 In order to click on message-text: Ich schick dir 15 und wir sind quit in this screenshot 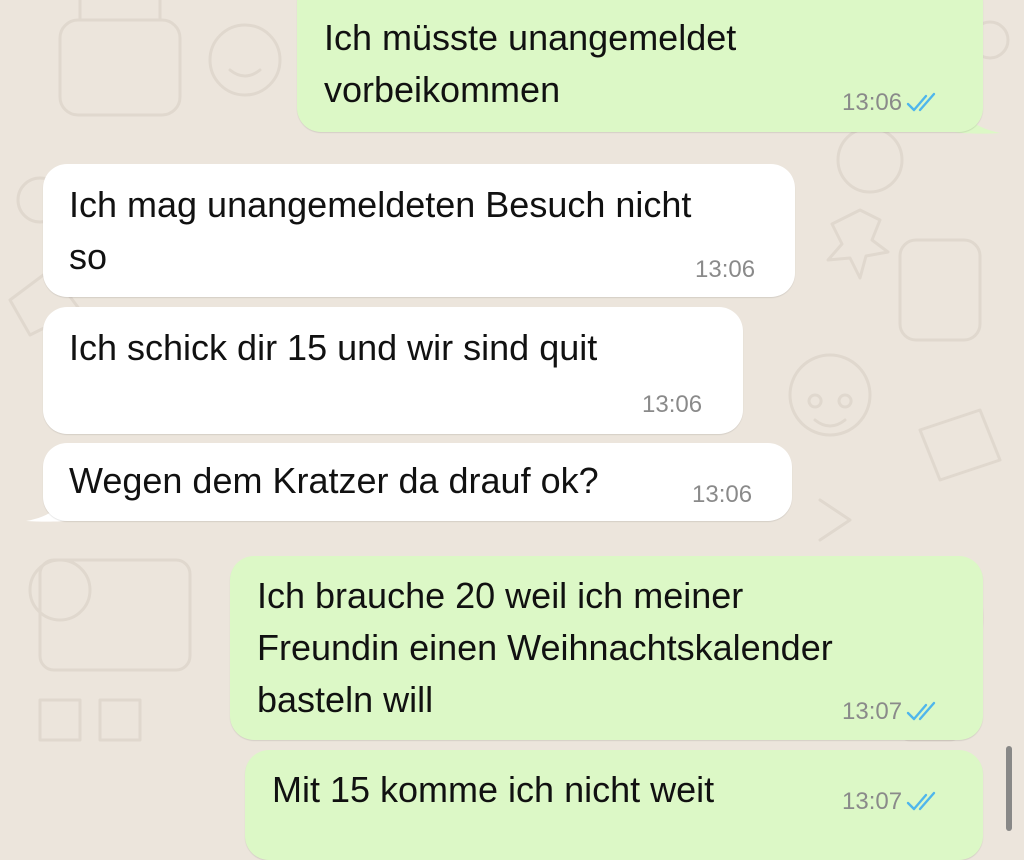, I will do `click(333, 347)`.